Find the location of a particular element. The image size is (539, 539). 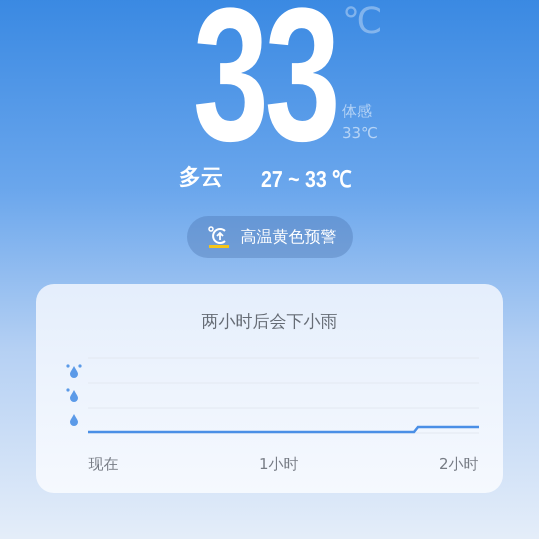

feels-like-label: 体感 is located at coordinates (357, 111).